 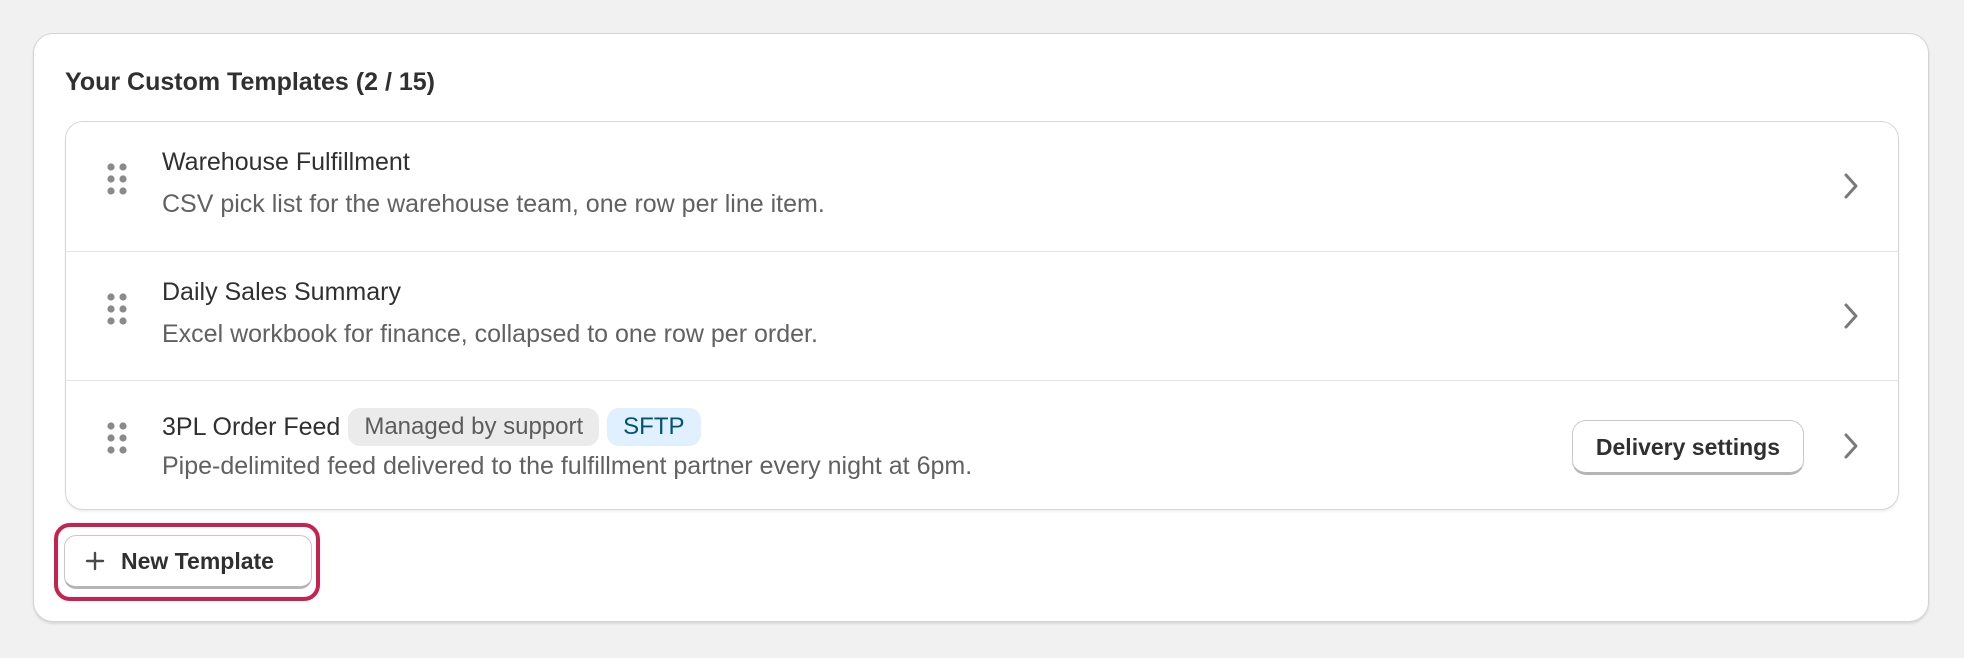 I want to click on delivery-settings-button: Delivery settings, so click(x=1687, y=447).